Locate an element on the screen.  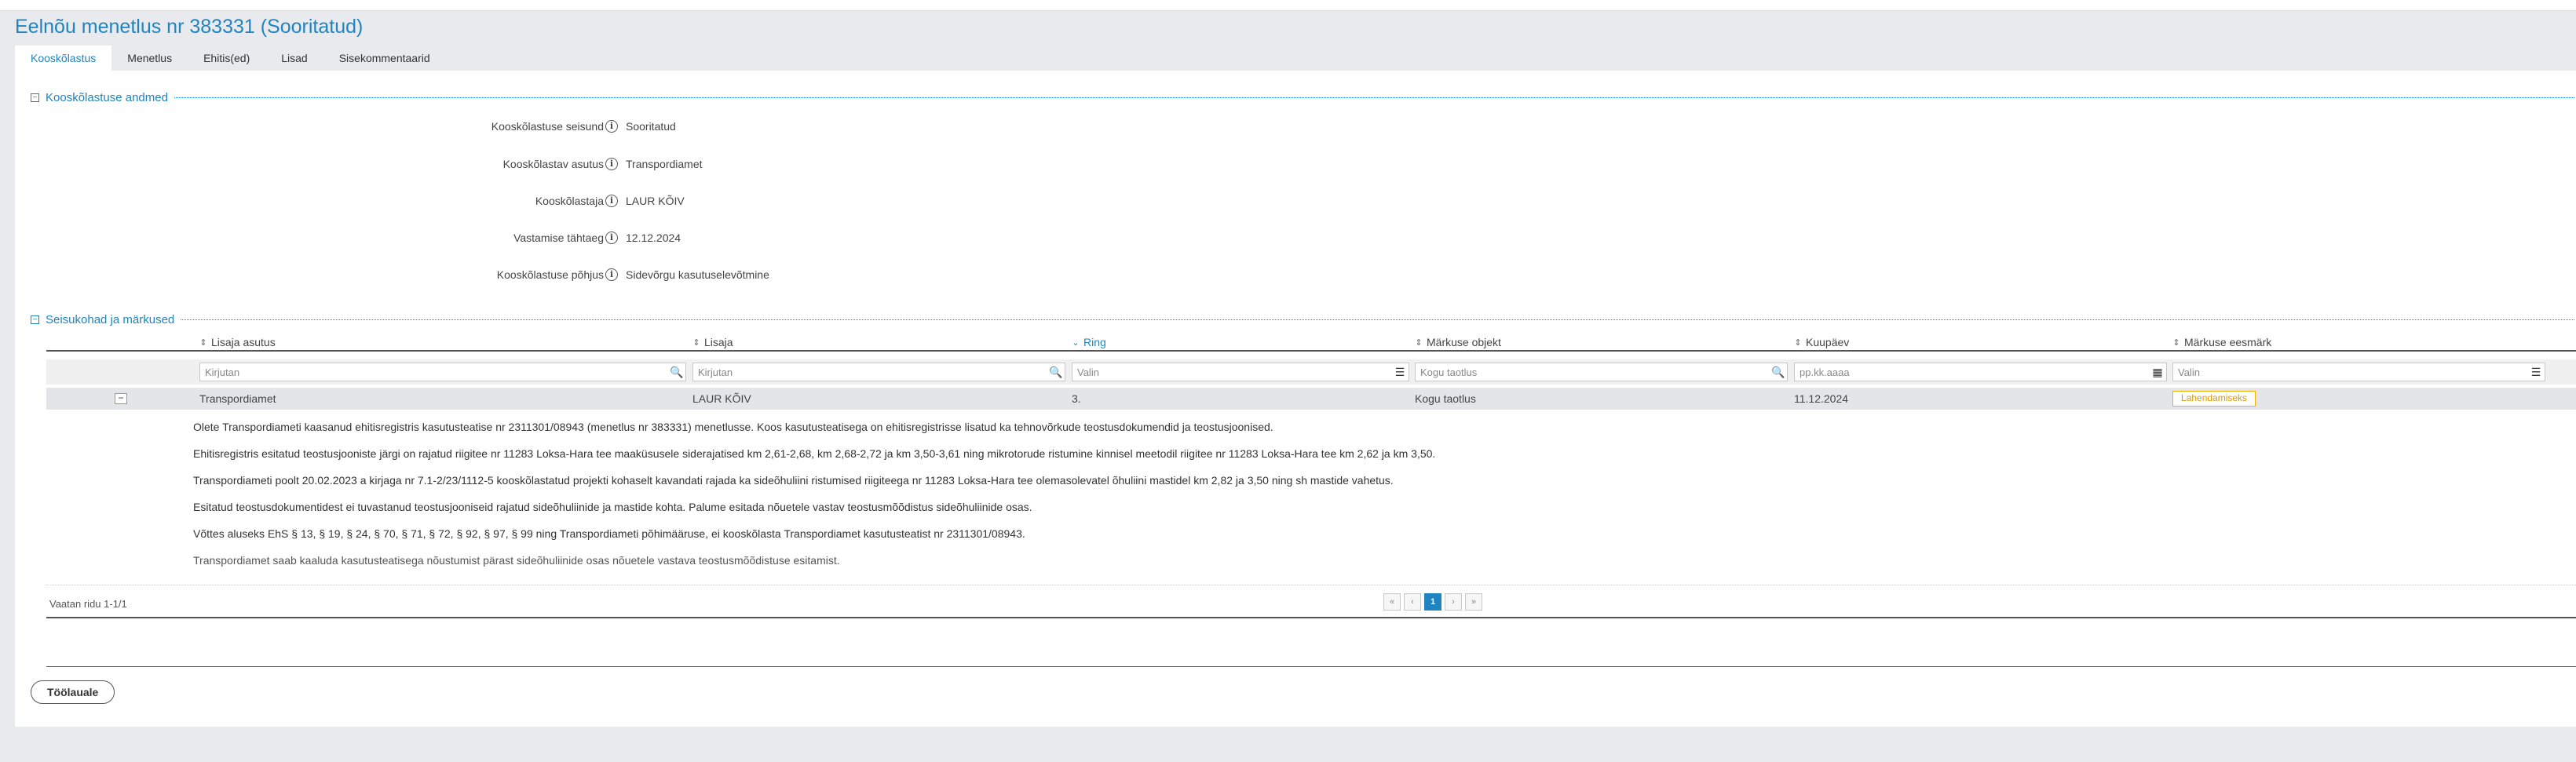
field-value: Transpordiamet is located at coordinates (664, 164).